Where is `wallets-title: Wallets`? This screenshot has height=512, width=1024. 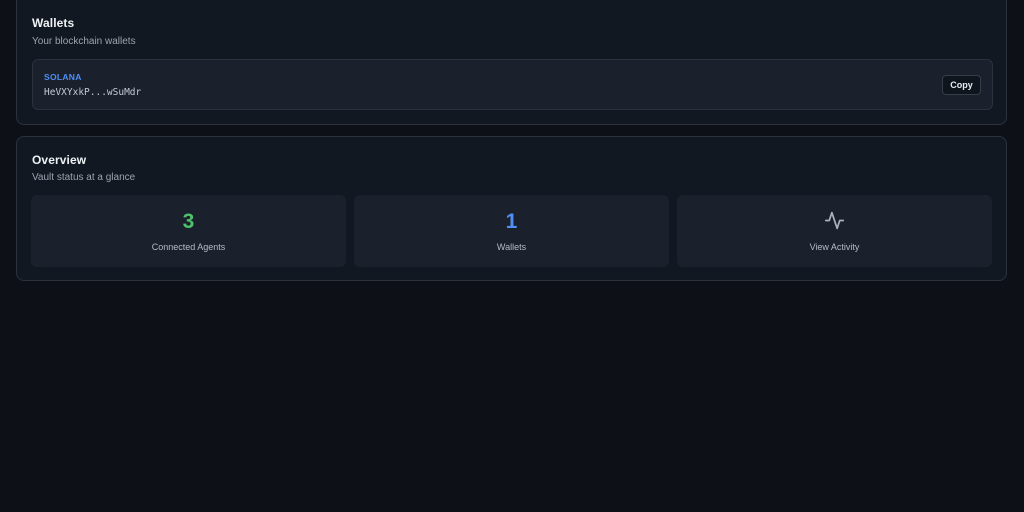 wallets-title: Wallets is located at coordinates (53, 23).